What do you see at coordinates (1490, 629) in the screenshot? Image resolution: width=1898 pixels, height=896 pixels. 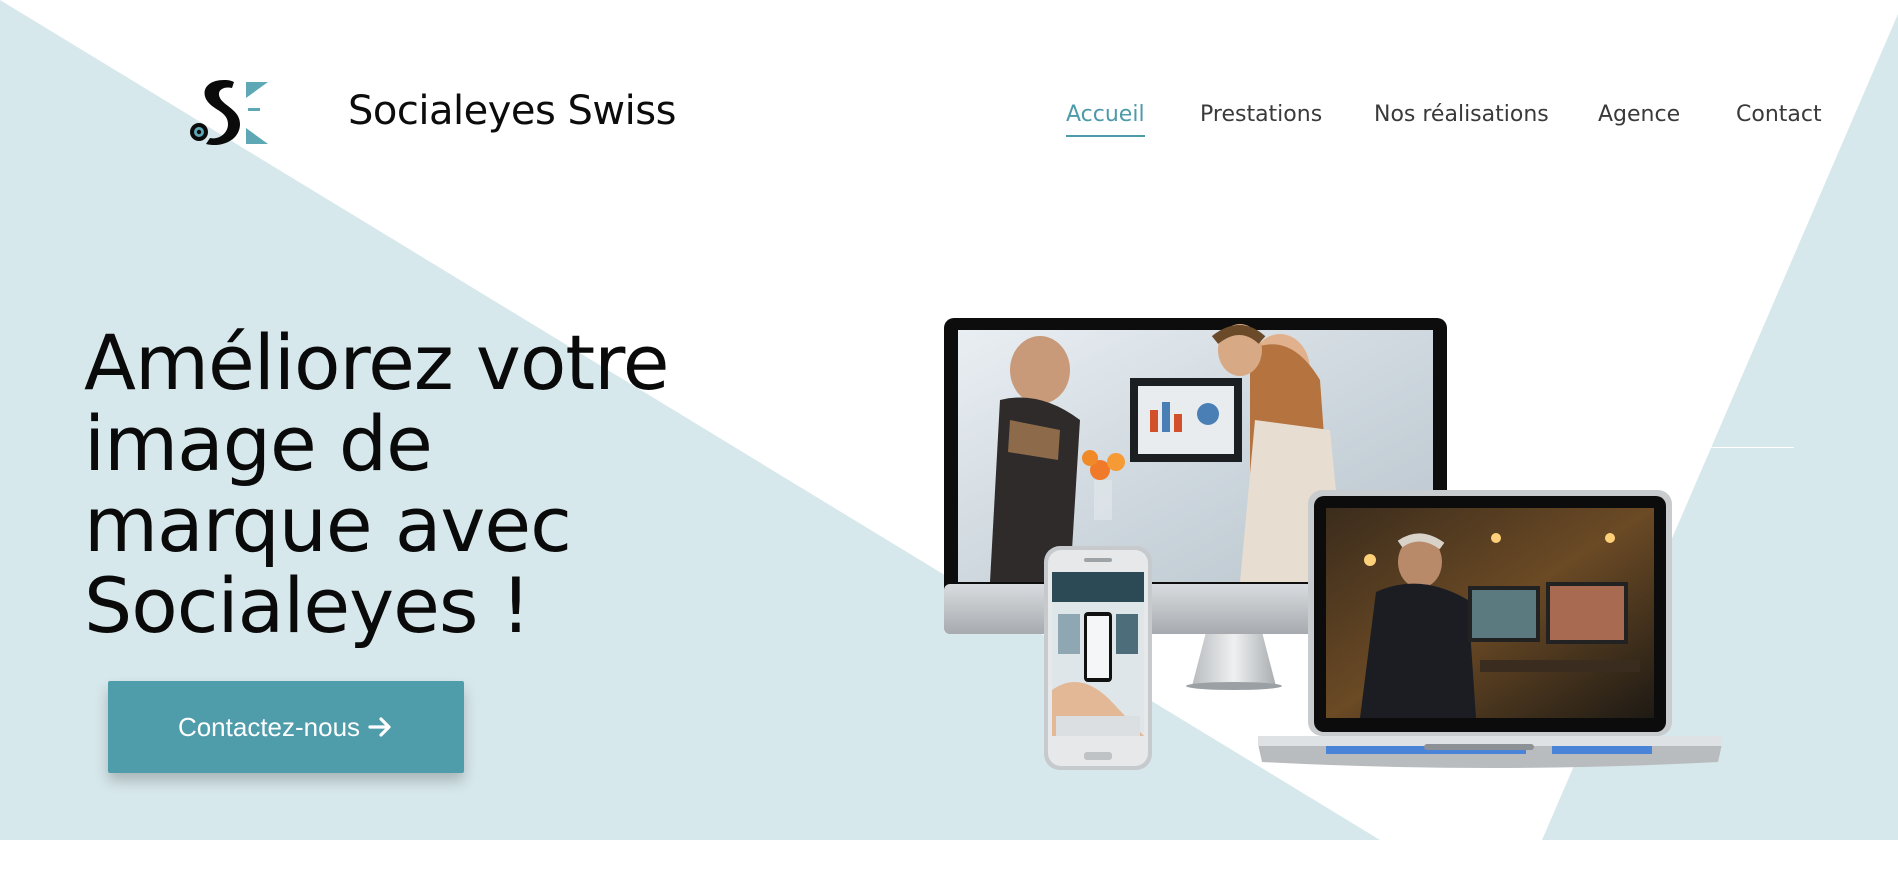 I see `laptop` at bounding box center [1490, 629].